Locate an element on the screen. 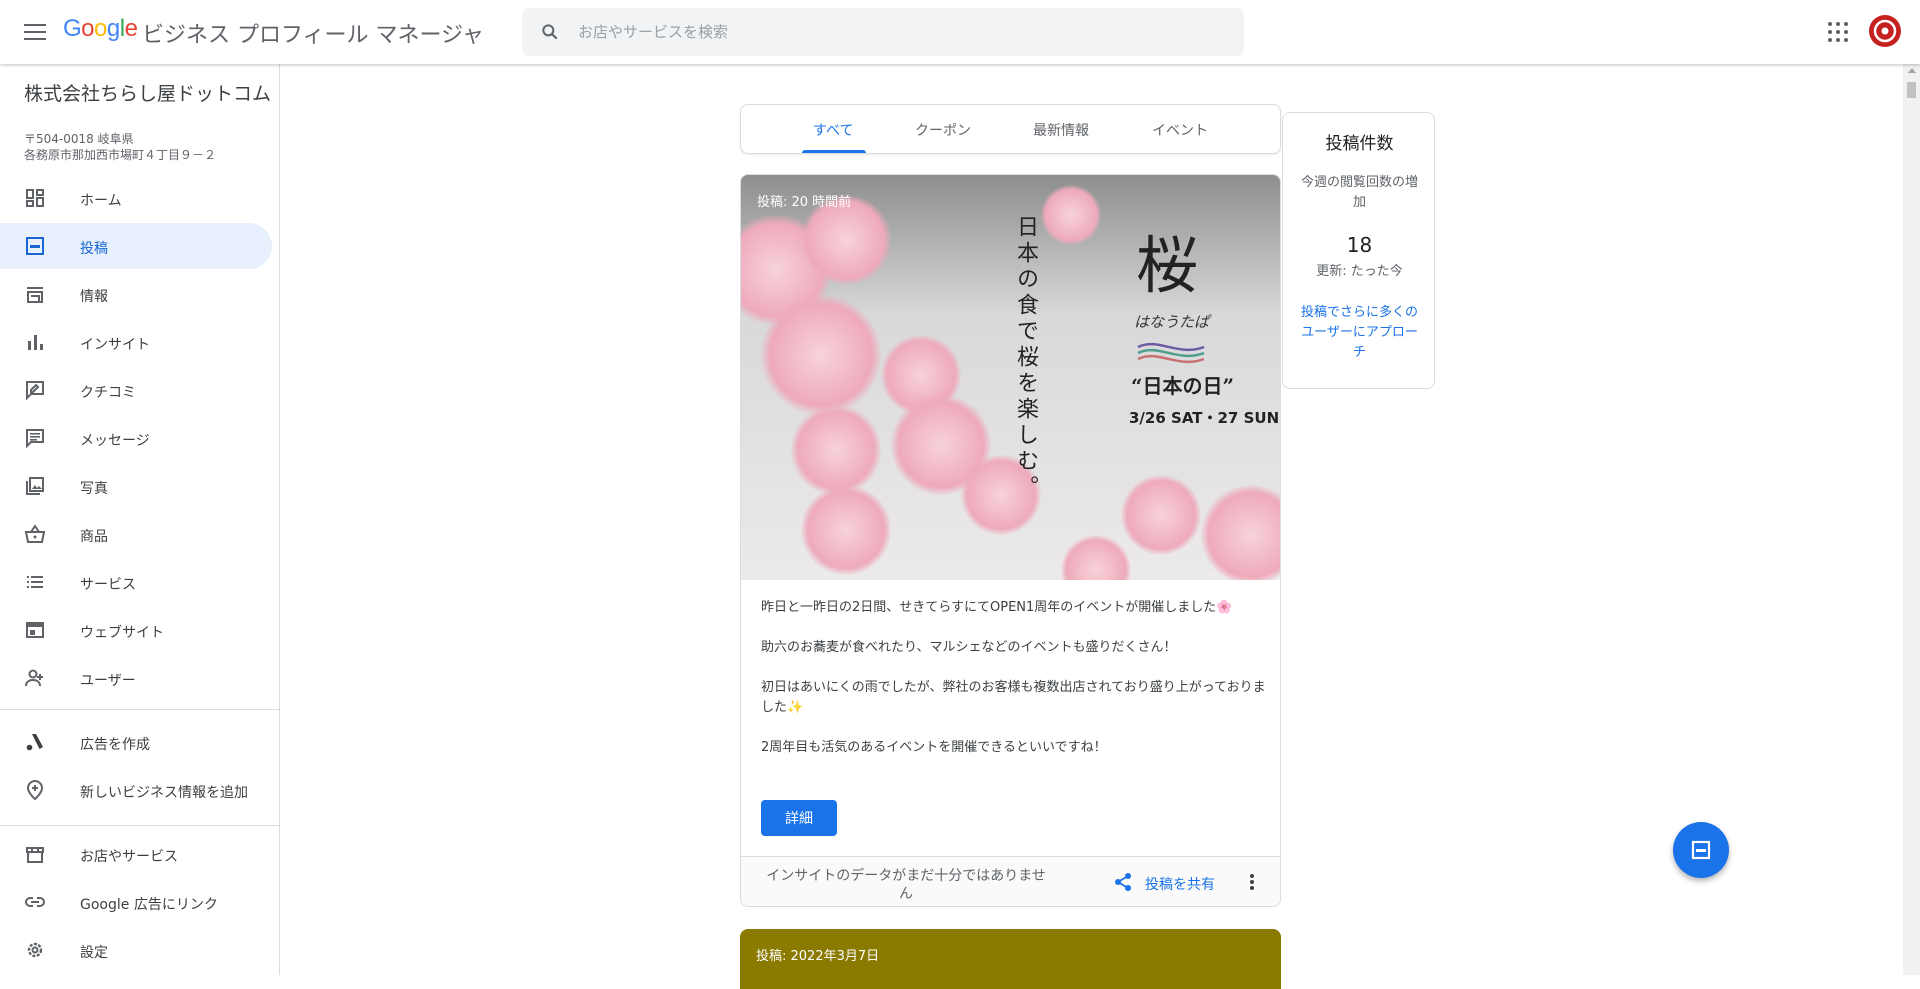  top-app-bar: Google ビジネス プロフィール マネージャ is located at coordinates (960, 32).